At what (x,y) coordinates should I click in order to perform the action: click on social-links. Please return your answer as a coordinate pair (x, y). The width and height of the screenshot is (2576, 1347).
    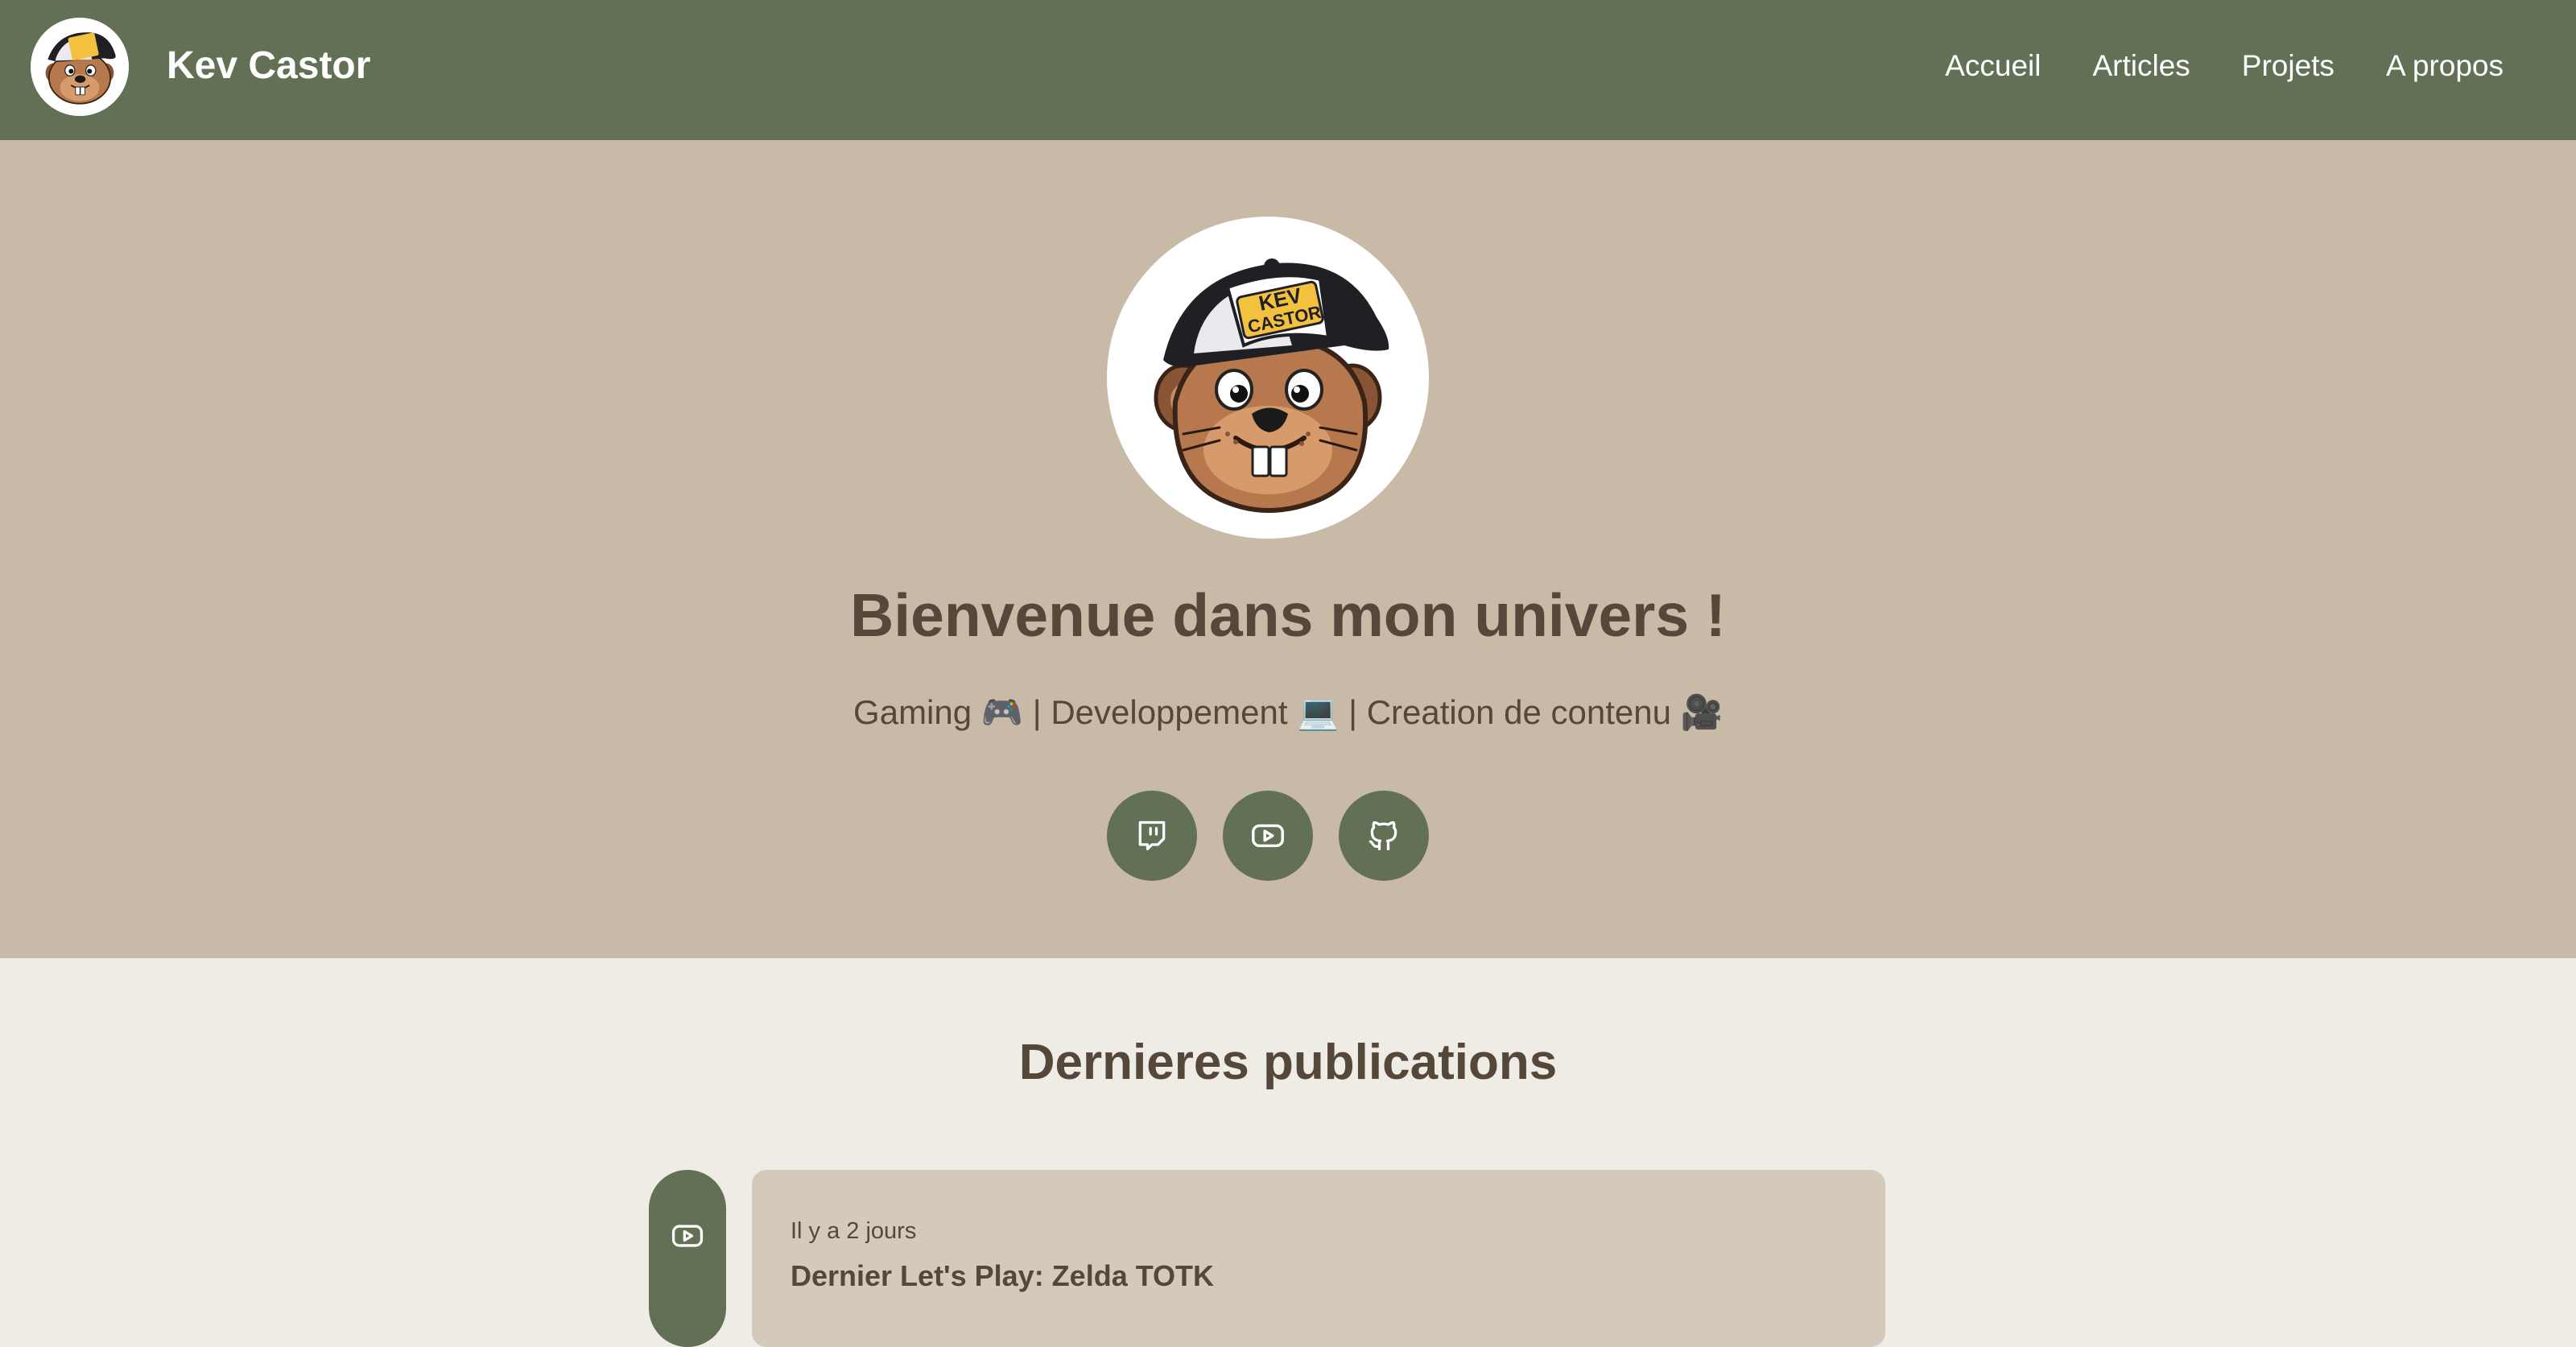
    Looking at the image, I should click on (1268, 836).